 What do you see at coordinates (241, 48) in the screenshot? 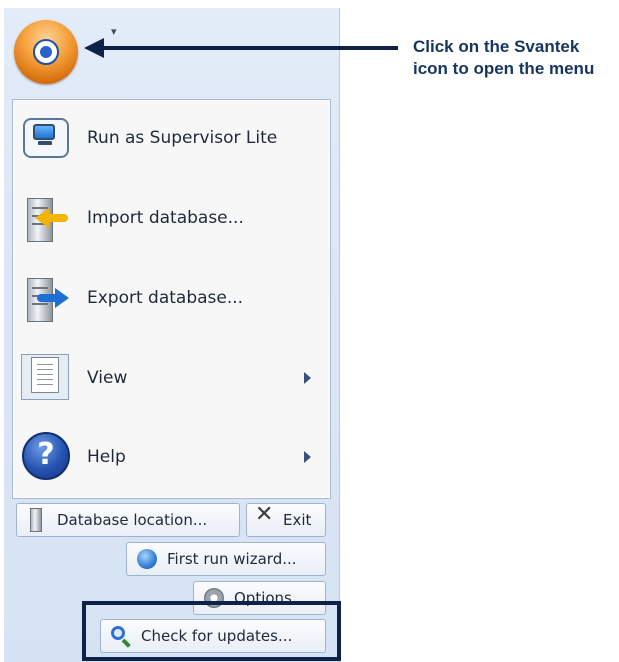
I see `callout-arrow` at bounding box center [241, 48].